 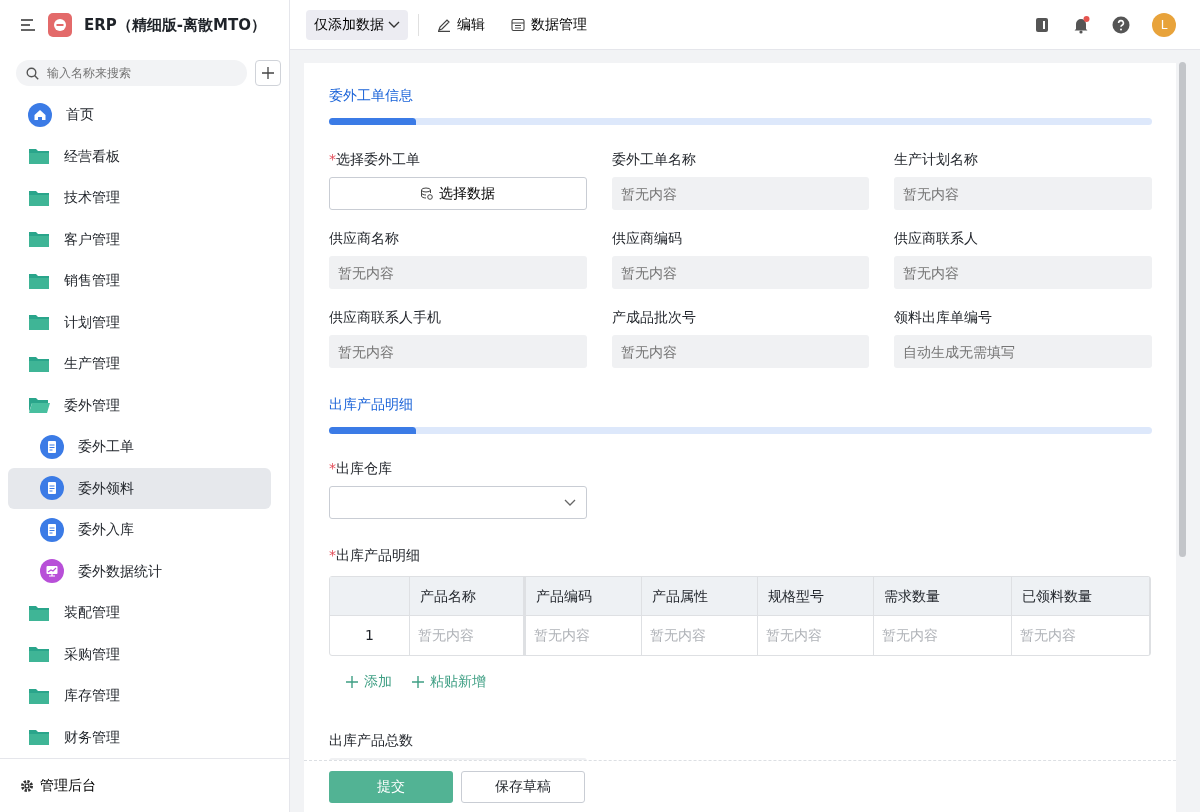 I want to click on field-label: 生产计划名称, so click(x=937, y=159).